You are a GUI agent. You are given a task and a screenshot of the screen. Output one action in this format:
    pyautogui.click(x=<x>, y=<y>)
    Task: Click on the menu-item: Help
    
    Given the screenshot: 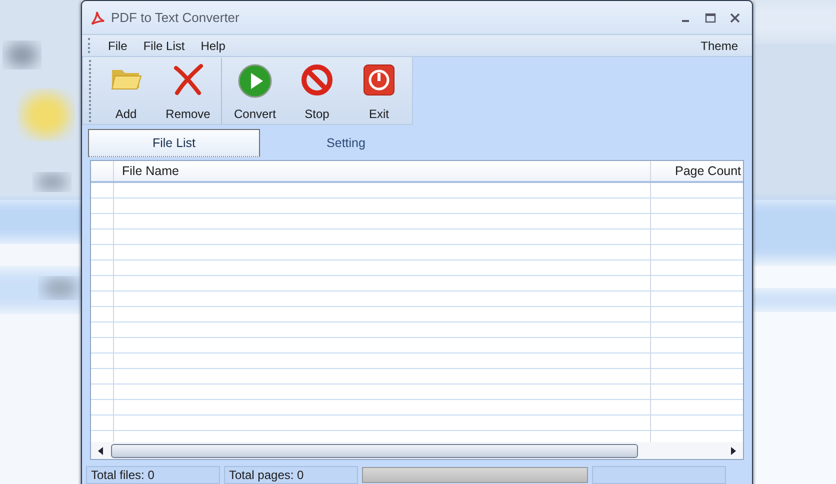 What is the action you would take?
    pyautogui.click(x=213, y=45)
    